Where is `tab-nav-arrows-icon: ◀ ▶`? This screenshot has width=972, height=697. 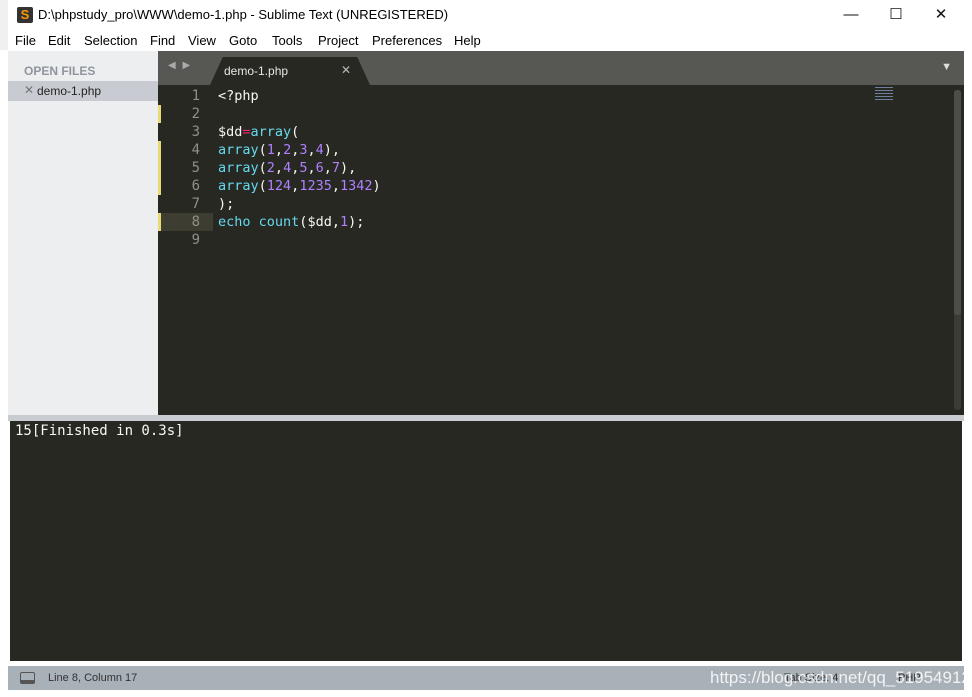 tab-nav-arrows-icon: ◀ ▶ is located at coordinates (180, 65).